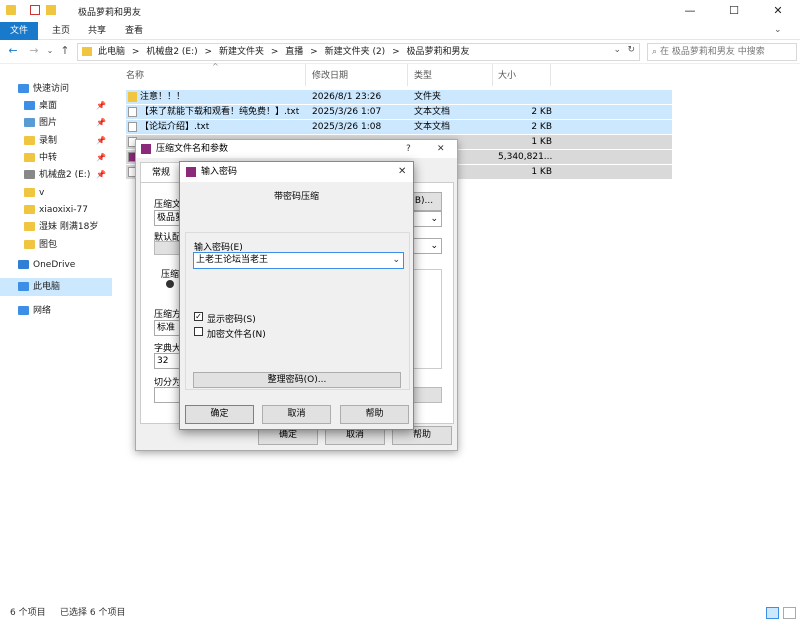 The height and width of the screenshot is (622, 800). I want to click on password-input: 上老王论坛当老王 ⌄, so click(298, 260).